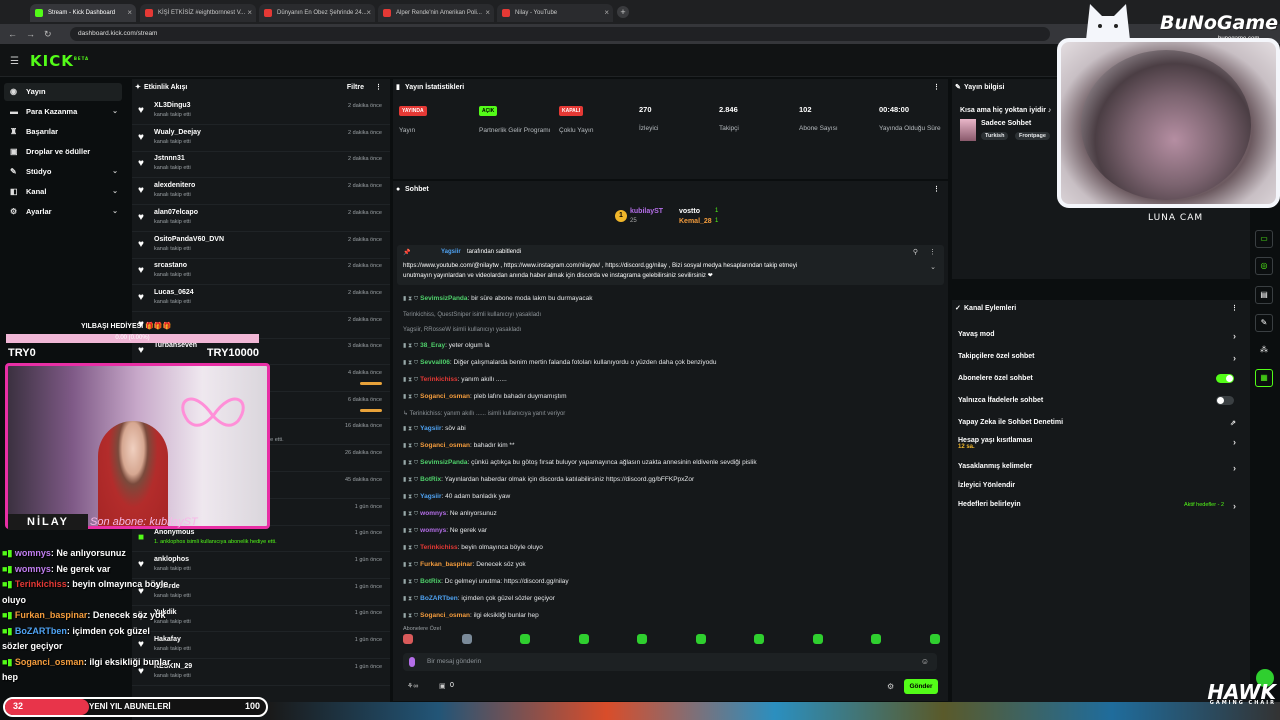  Describe the element at coordinates (436, 13) in the screenshot. I see `browser-tab: Alper Rende'nin Amerikan Poli... ×` at that location.